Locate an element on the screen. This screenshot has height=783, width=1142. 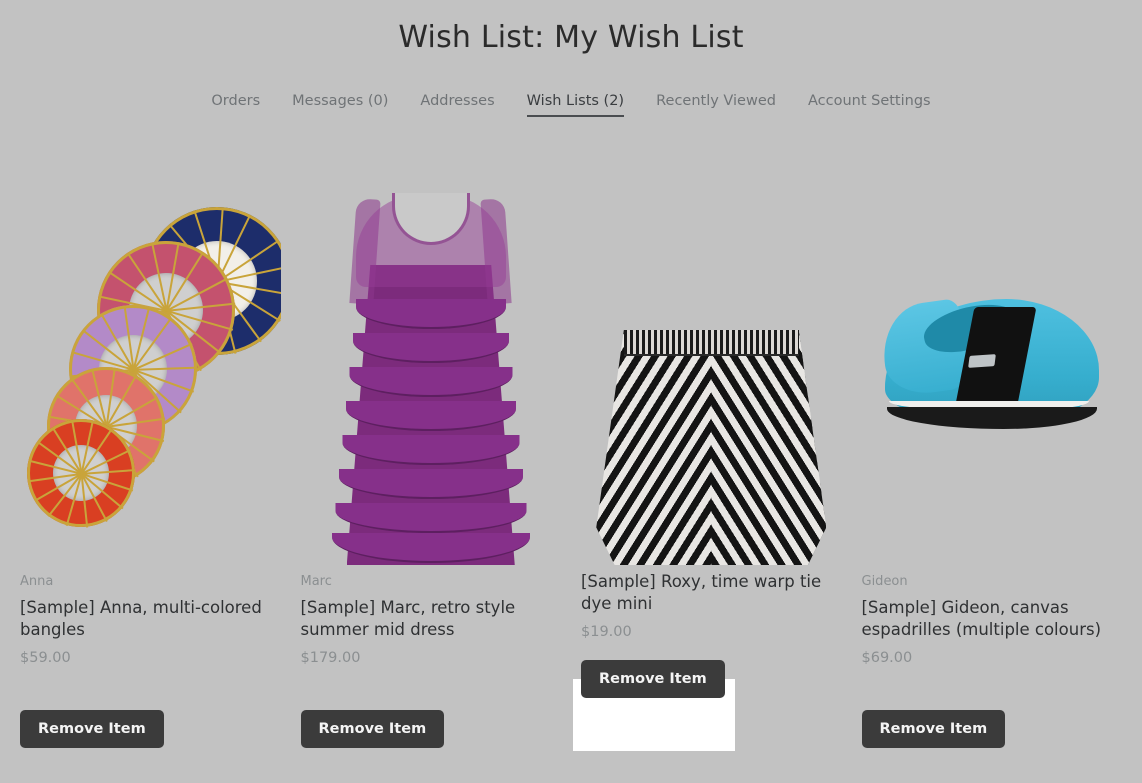
product-brand: Gideon is located at coordinates (884, 581).